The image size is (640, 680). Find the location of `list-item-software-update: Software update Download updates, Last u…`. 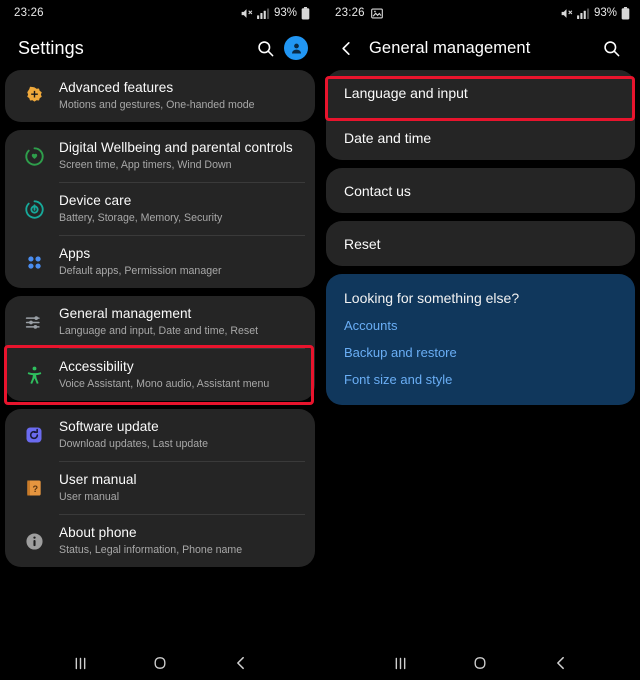

list-item-software-update: Software update Download updates, Last u… is located at coordinates (160, 435).